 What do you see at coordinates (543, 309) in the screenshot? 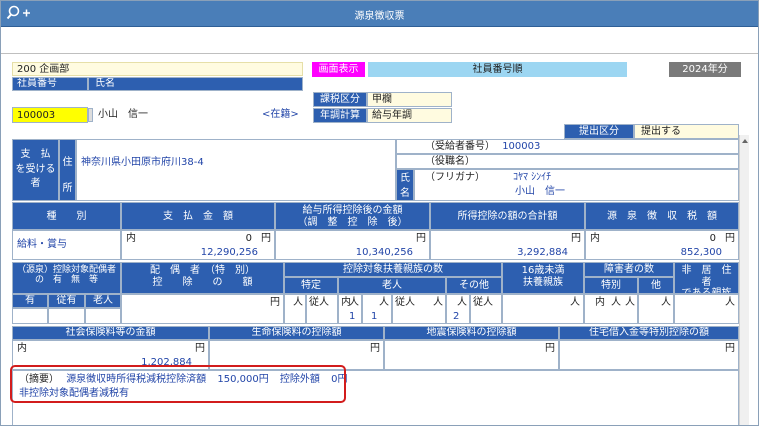
I see `under16-count: 人` at bounding box center [543, 309].